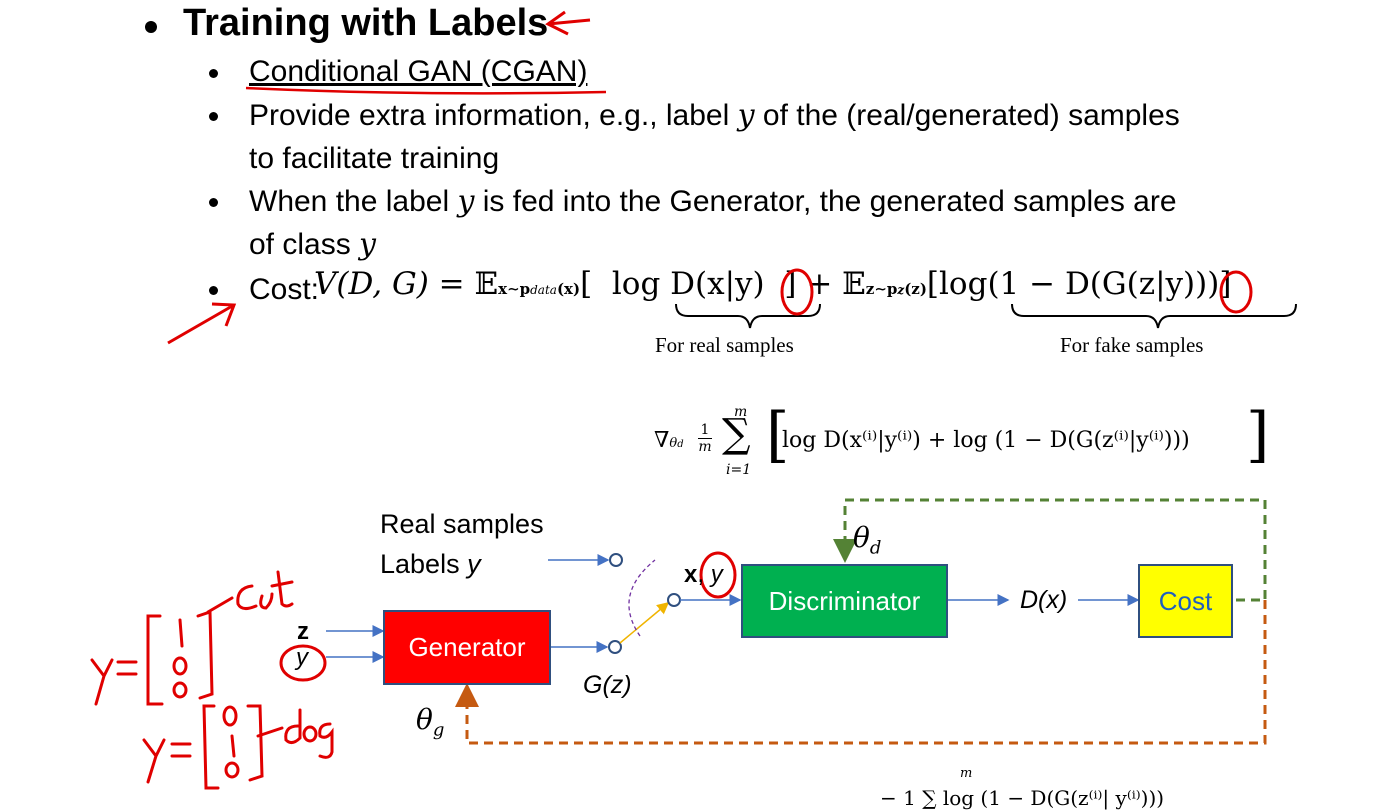 This screenshot has height=810, width=1374. I want to click on dx-label: D(x), so click(1044, 600).